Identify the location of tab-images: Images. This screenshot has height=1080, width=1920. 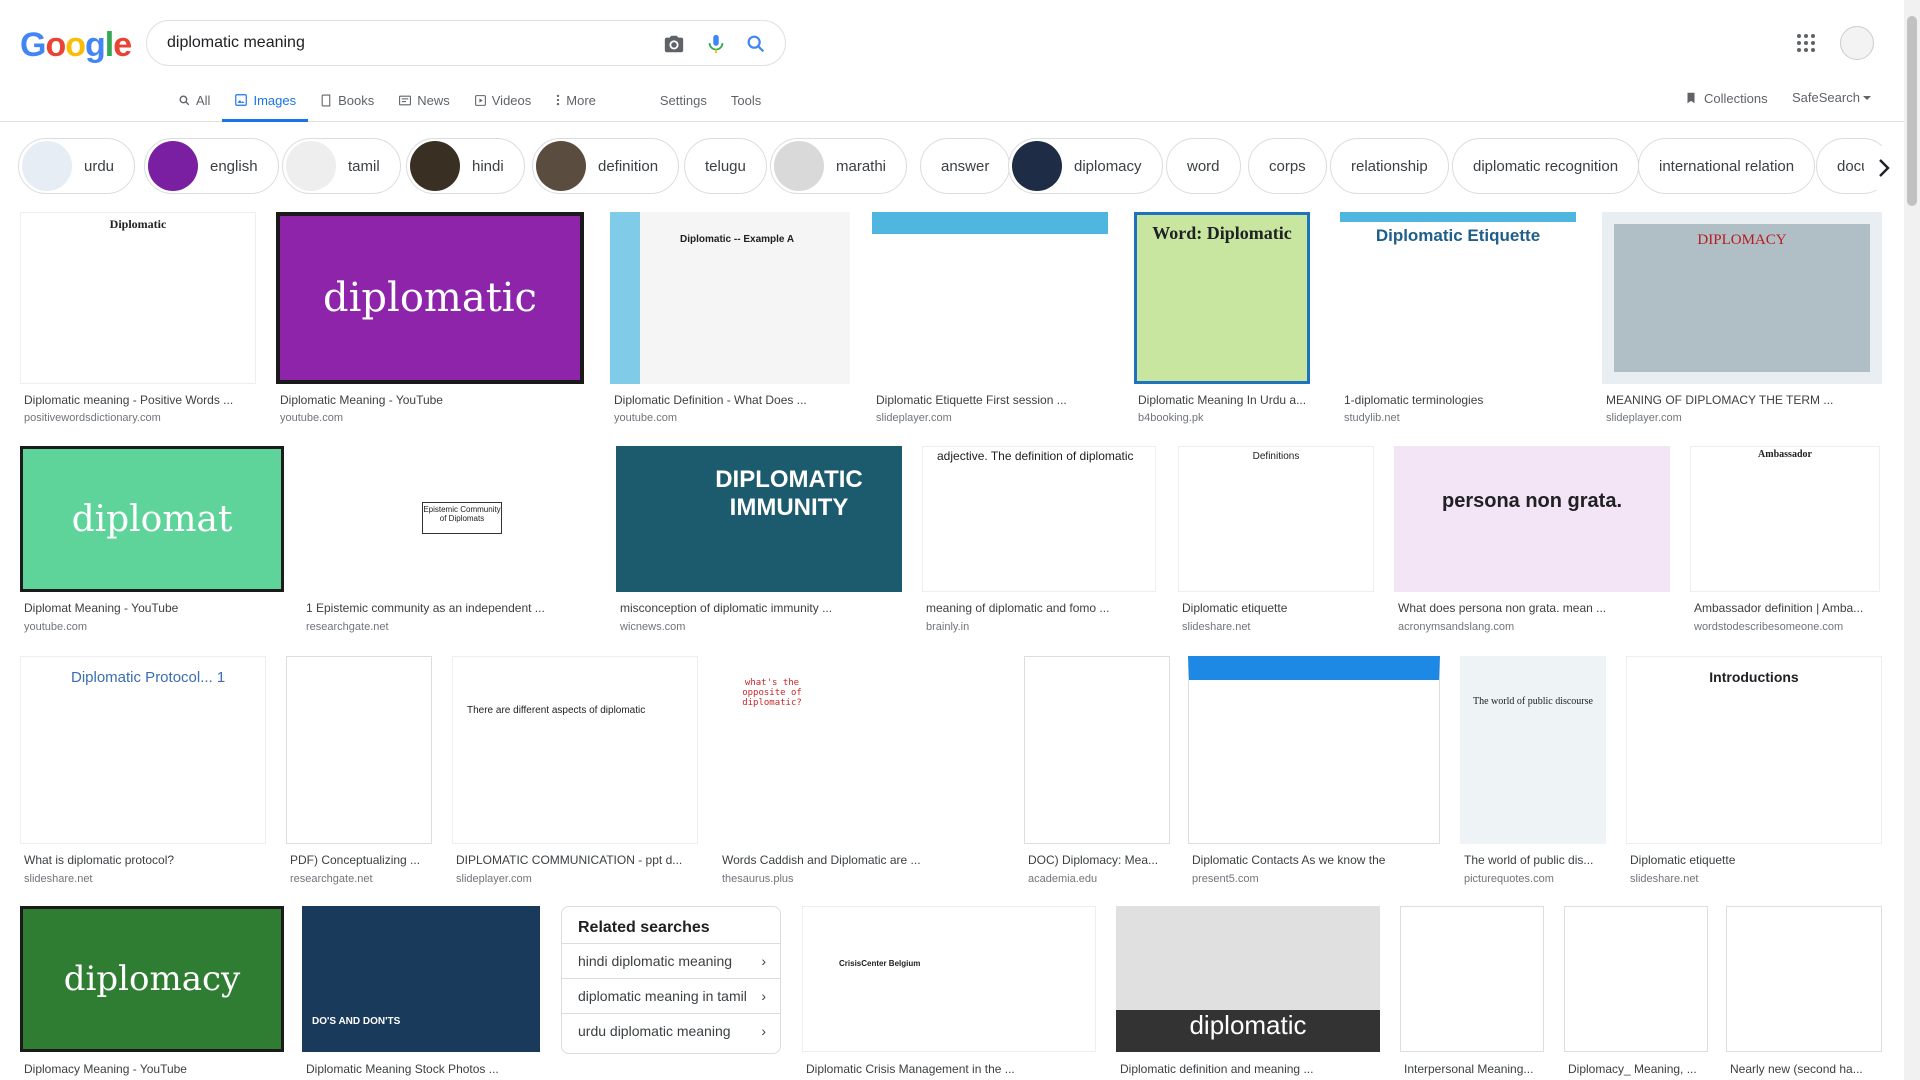
(265, 105).